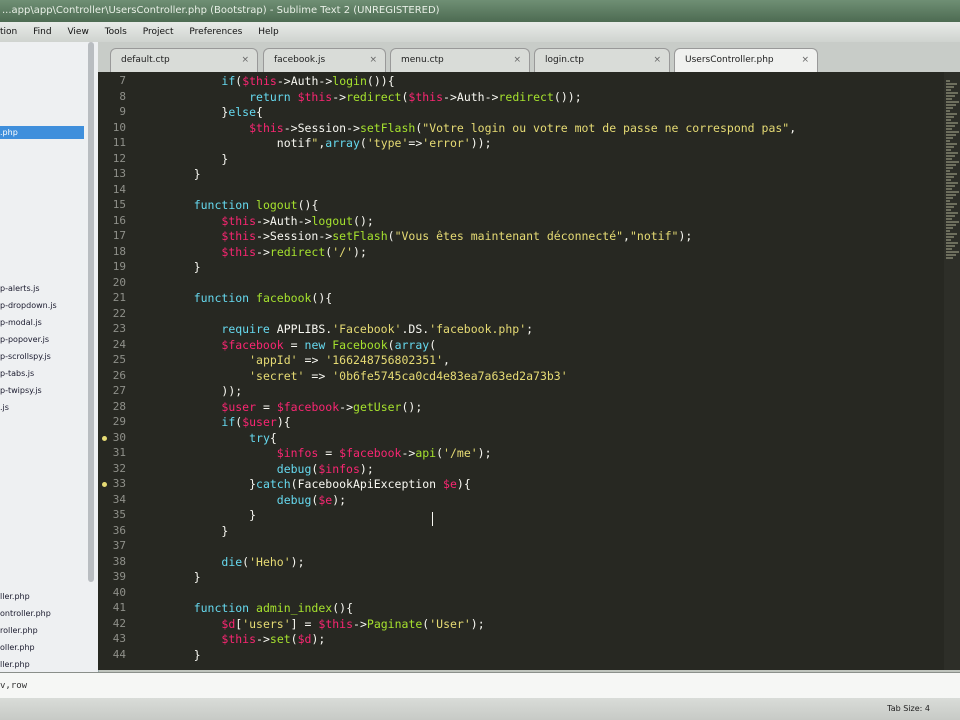 The height and width of the screenshot is (720, 960). Describe the element at coordinates (294, 407) in the screenshot. I see `code-line: $user = $facebook->getUser();` at that location.